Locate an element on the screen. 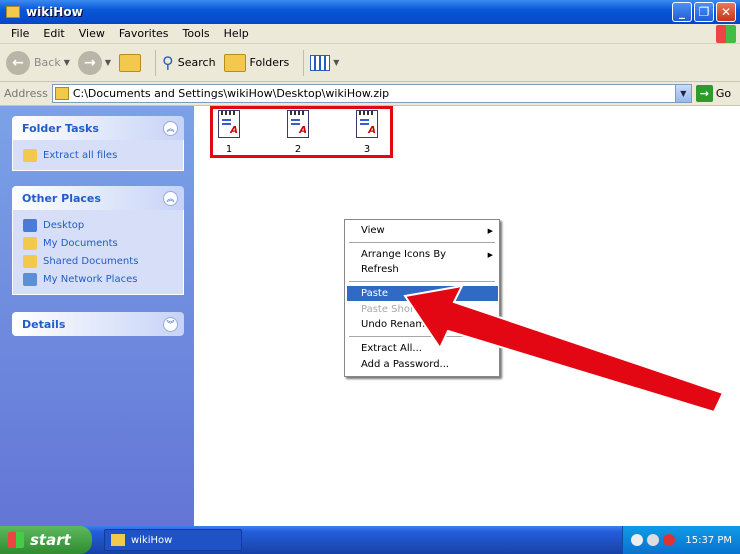 The width and height of the screenshot is (740, 554). folder-icon is located at coordinates (118, 540).